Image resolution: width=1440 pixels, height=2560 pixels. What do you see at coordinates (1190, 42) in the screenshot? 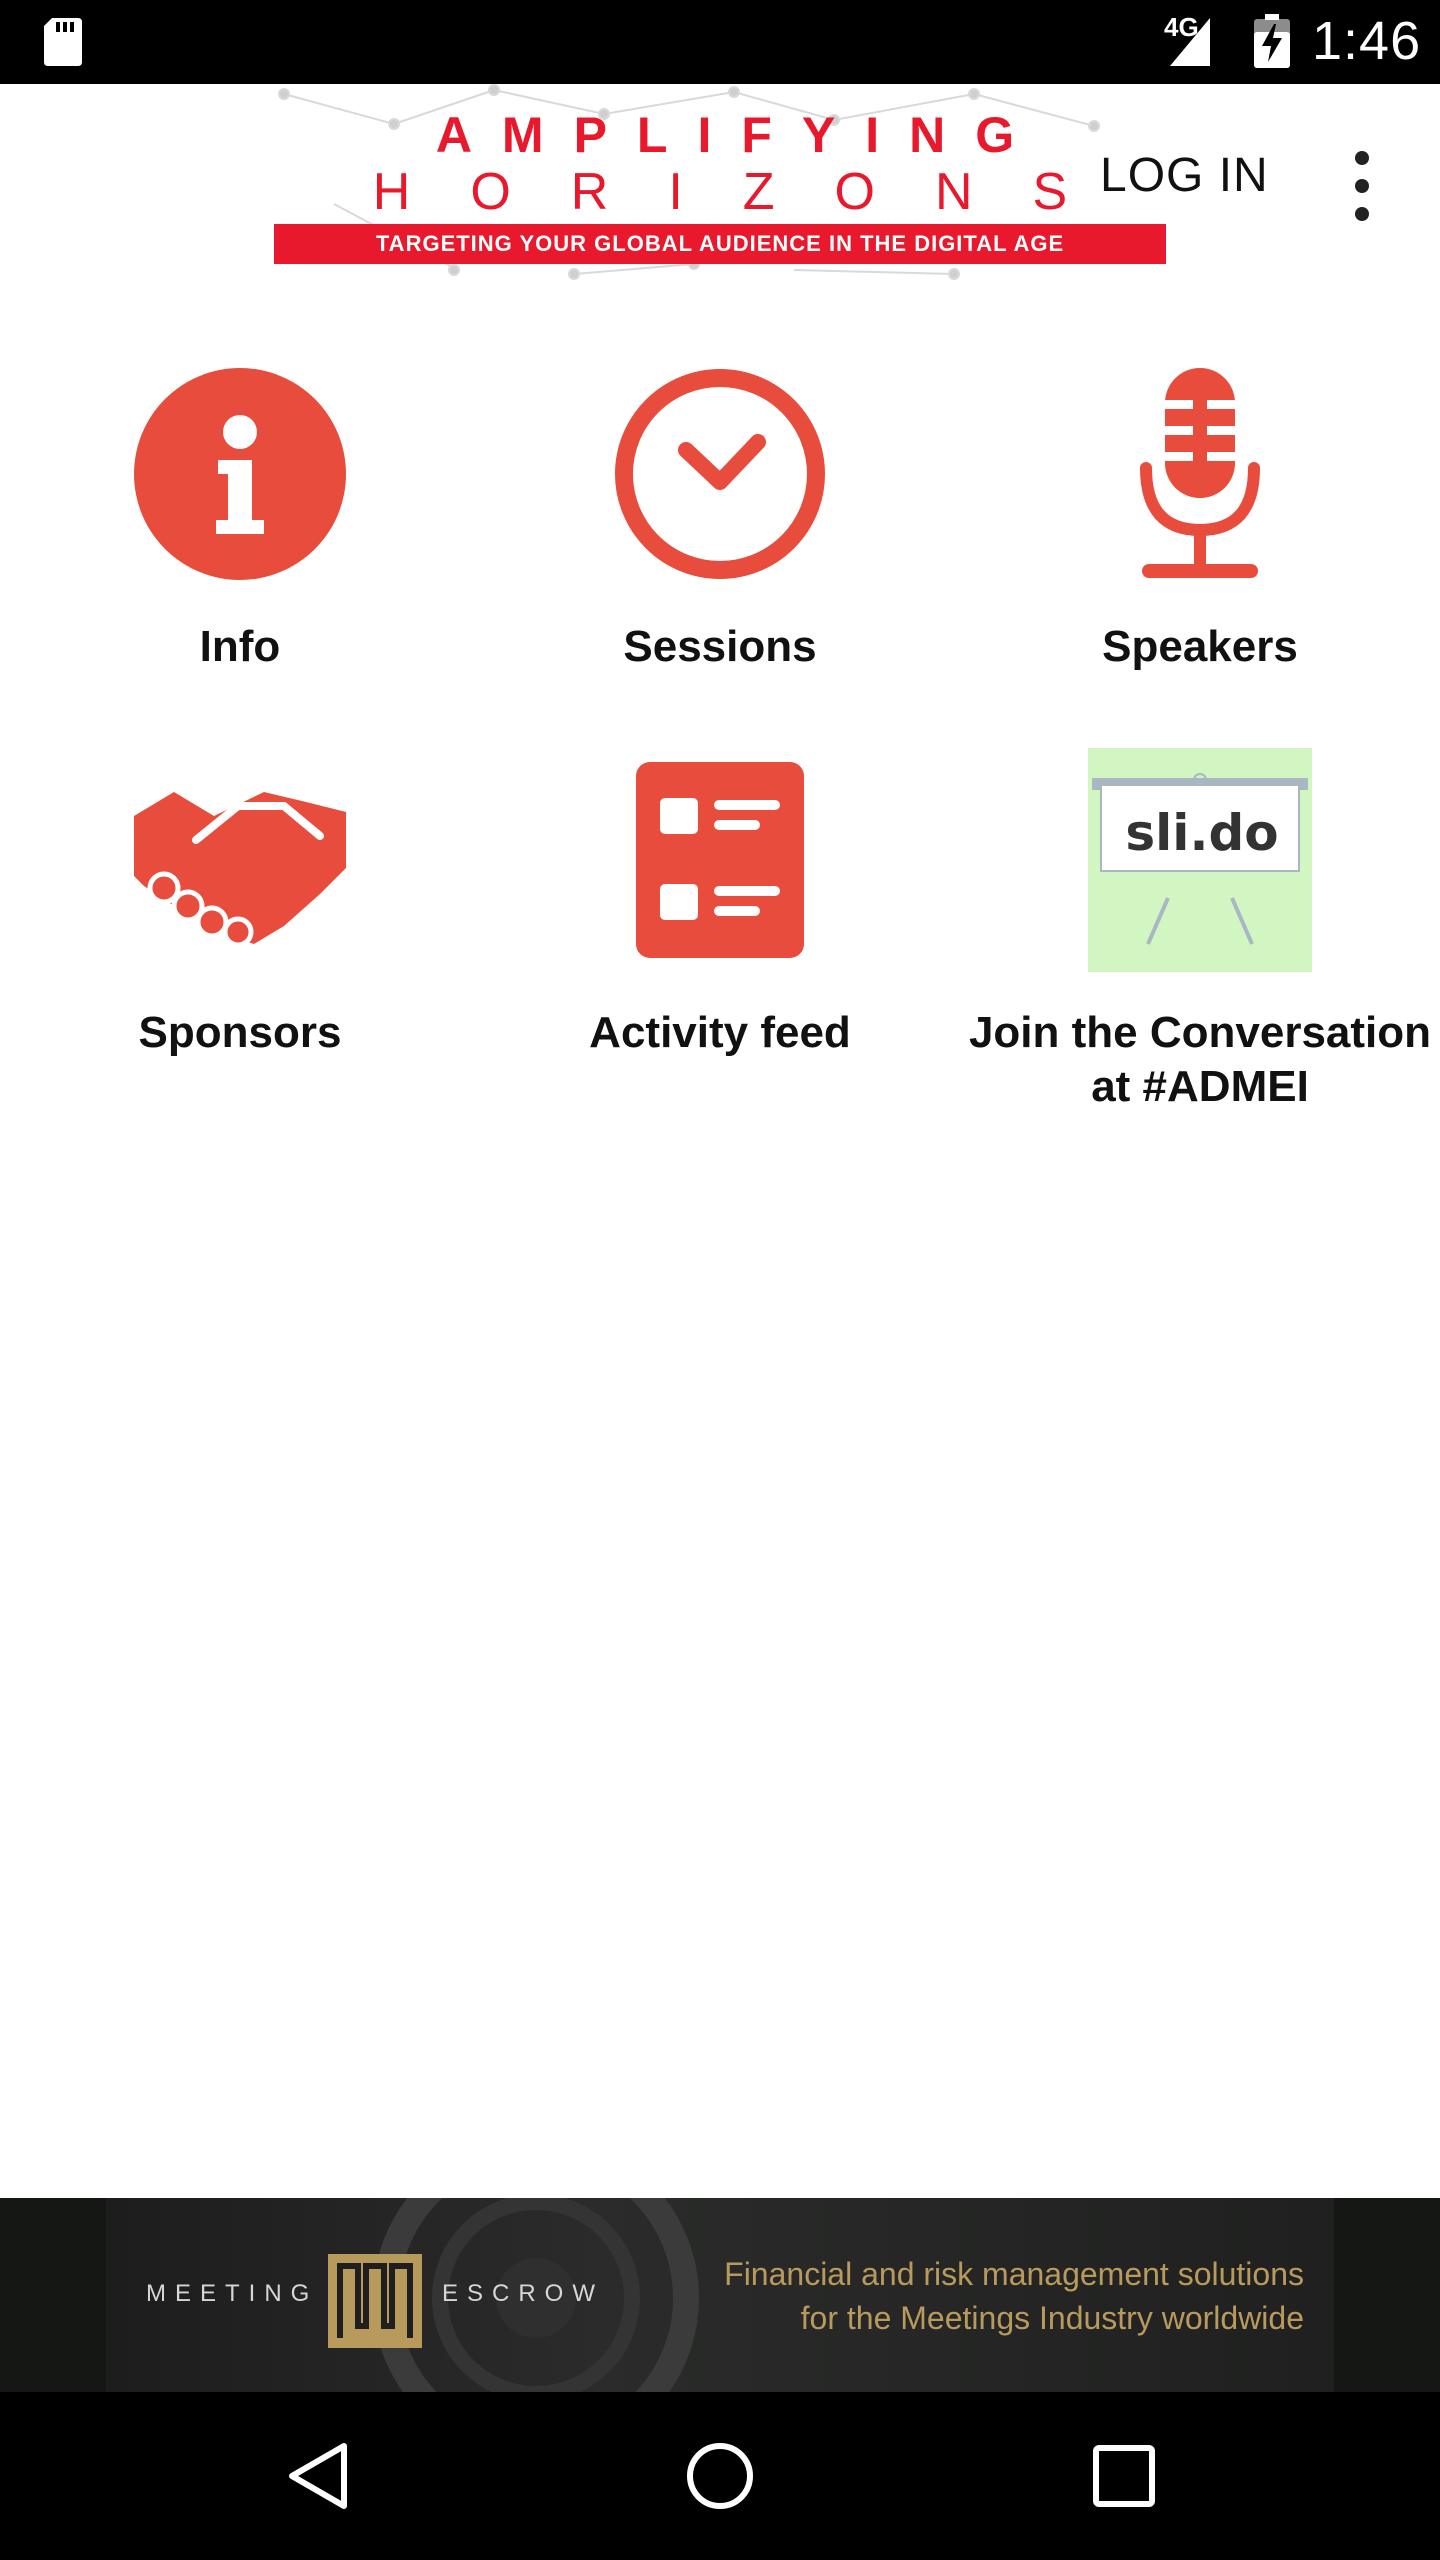
I see `signal-icon` at bounding box center [1190, 42].